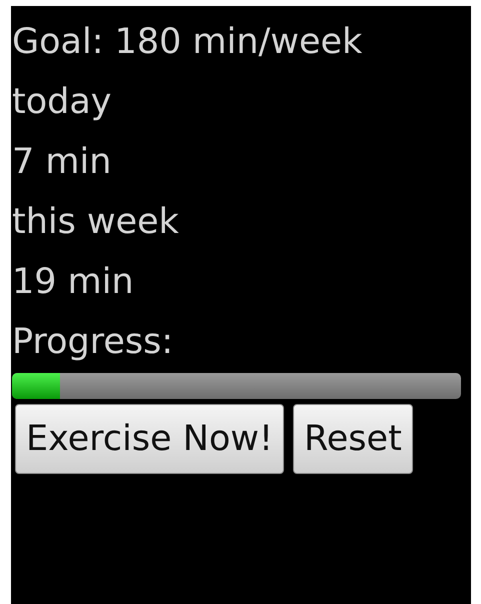 This screenshot has width=481, height=604. Describe the element at coordinates (353, 439) in the screenshot. I see `action-button: Reset` at that location.